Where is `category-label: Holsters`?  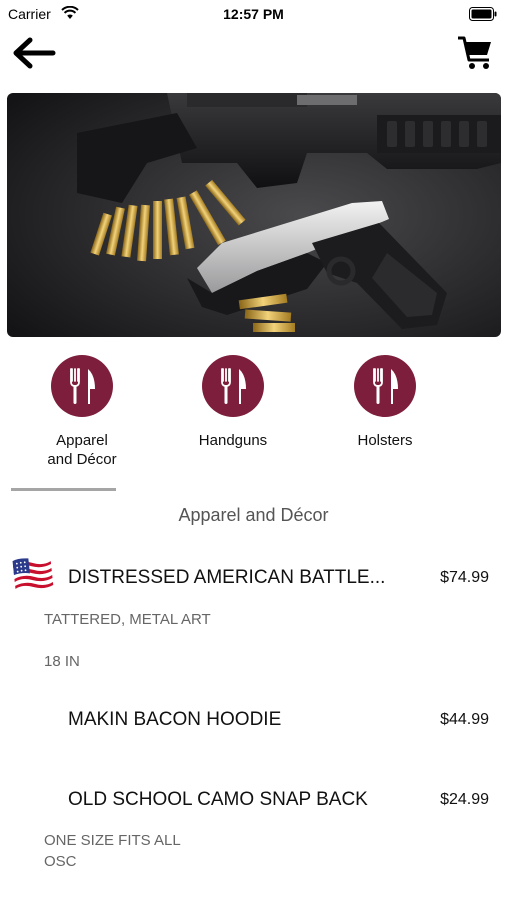
category-label: Holsters is located at coordinates (385, 440).